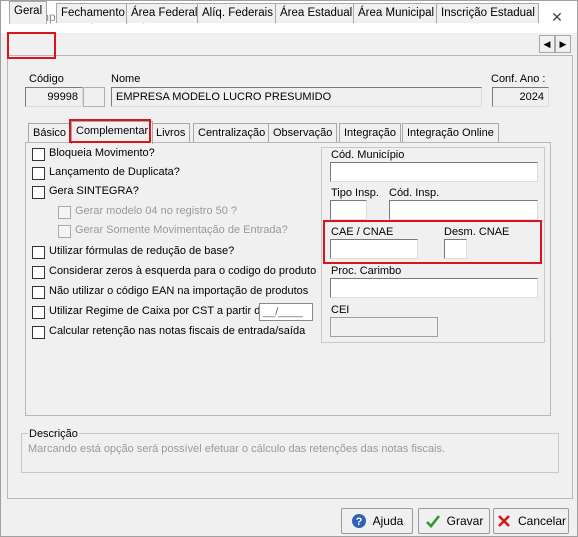 The height and width of the screenshot is (537, 578). What do you see at coordinates (54, 97) in the screenshot?
I see `codigo-field: 99998` at bounding box center [54, 97].